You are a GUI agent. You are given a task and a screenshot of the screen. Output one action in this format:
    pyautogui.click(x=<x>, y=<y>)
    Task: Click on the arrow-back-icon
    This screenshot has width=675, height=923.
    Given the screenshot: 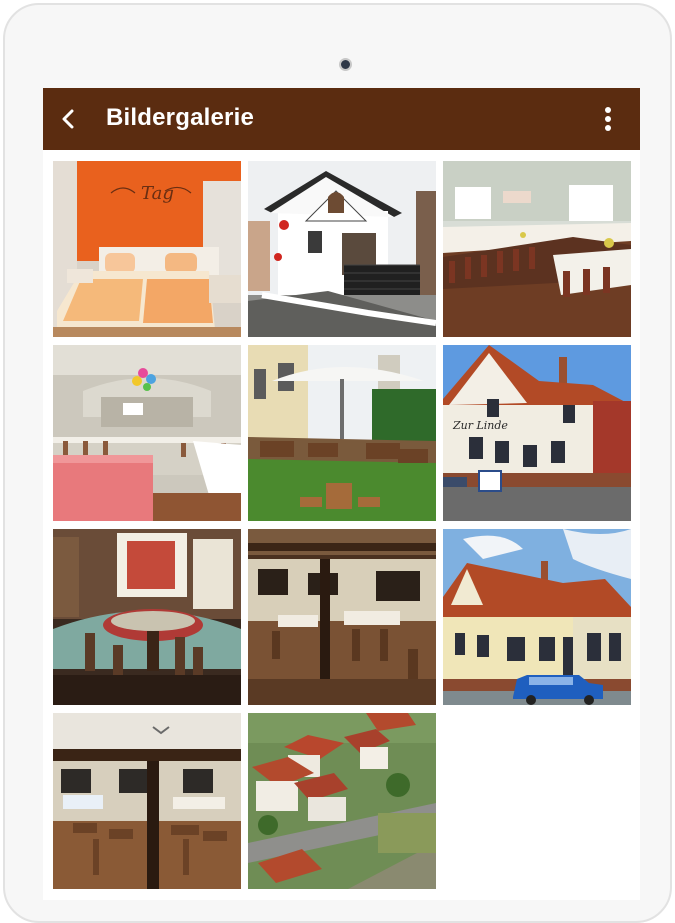 What is the action you would take?
    pyautogui.click(x=68, y=119)
    